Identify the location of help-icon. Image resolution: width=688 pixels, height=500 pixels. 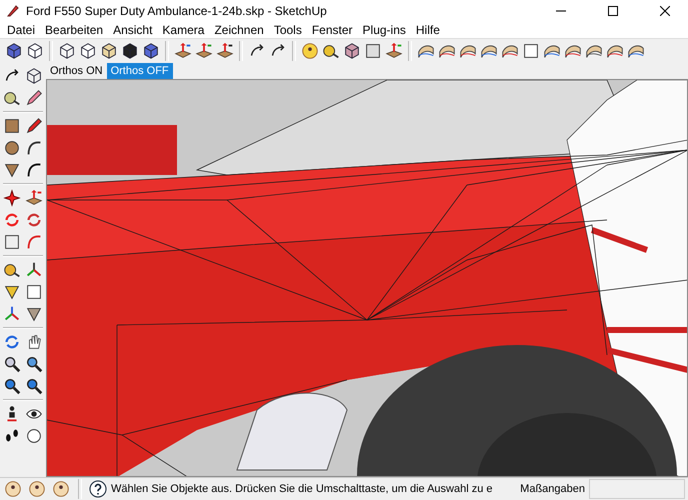
(98, 489).